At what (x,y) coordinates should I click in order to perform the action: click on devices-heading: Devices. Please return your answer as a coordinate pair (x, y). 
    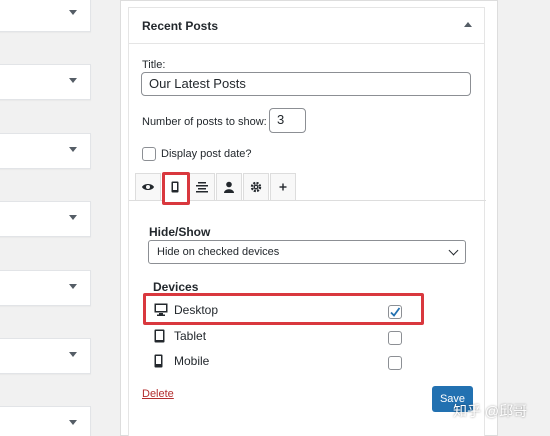
    Looking at the image, I should click on (176, 287).